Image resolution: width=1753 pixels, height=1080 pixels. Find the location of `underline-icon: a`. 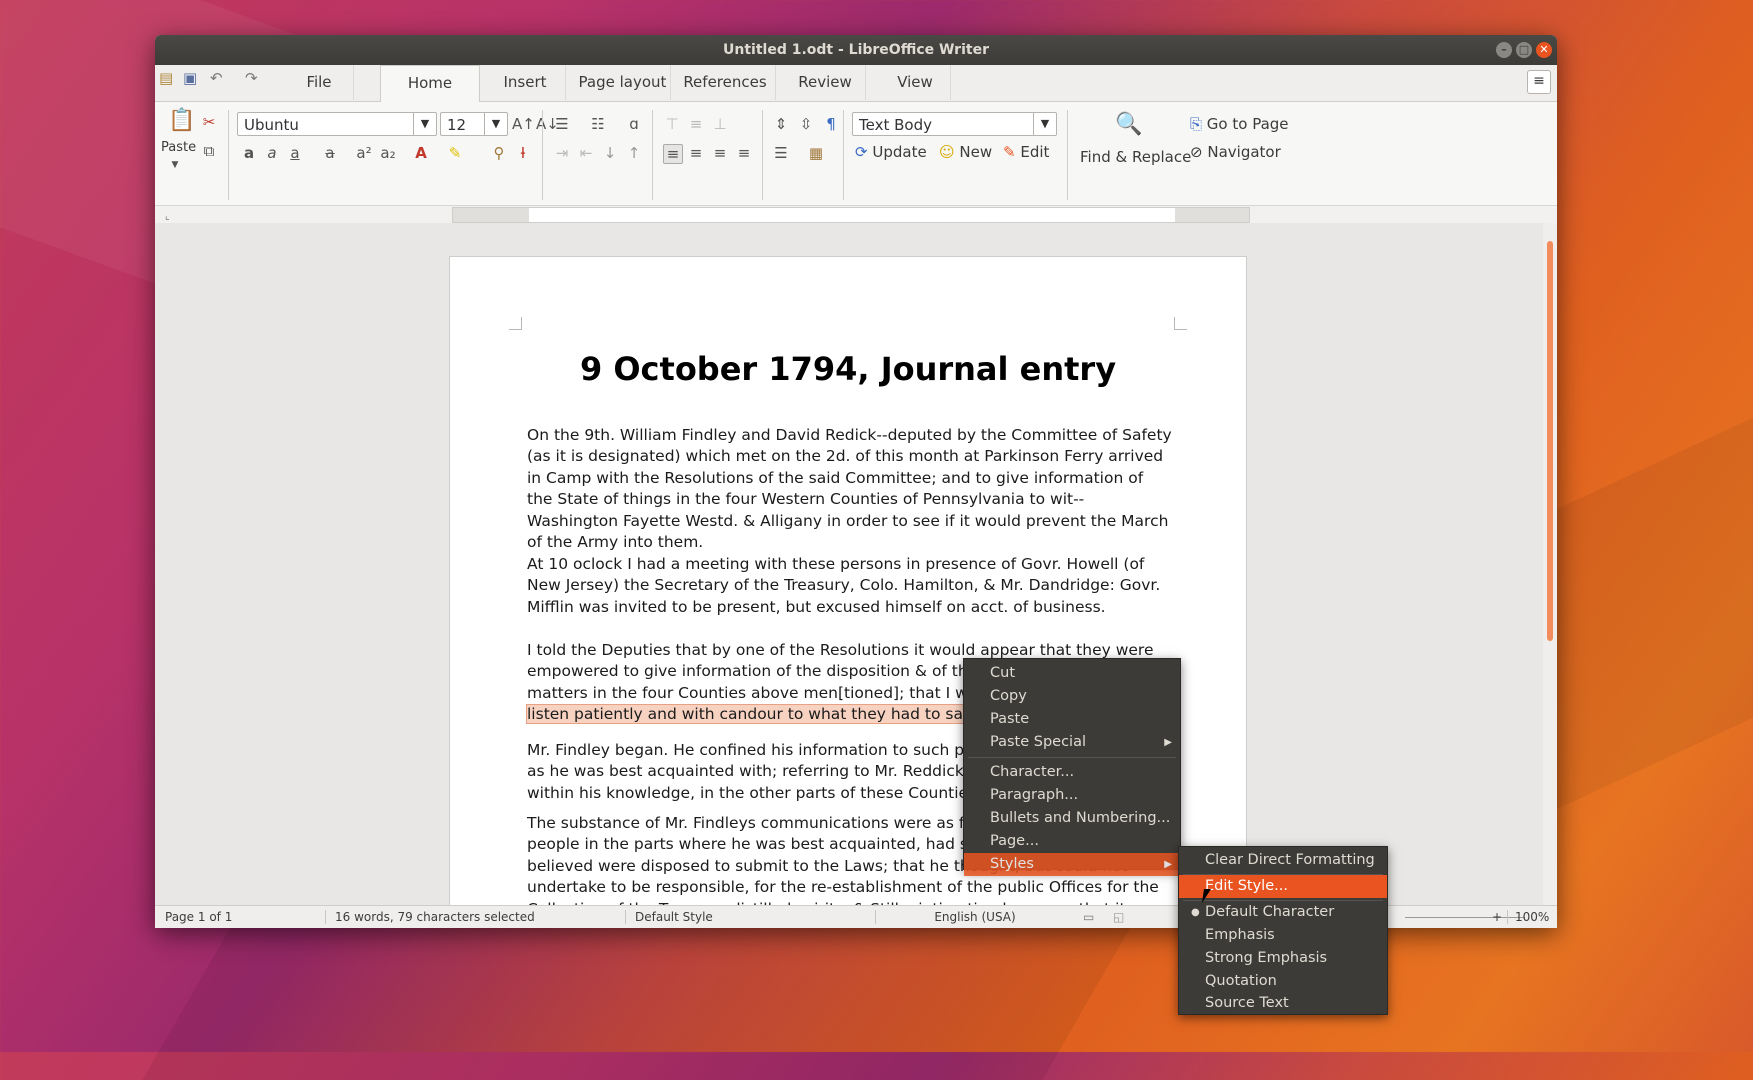

underline-icon: a is located at coordinates (295, 153).